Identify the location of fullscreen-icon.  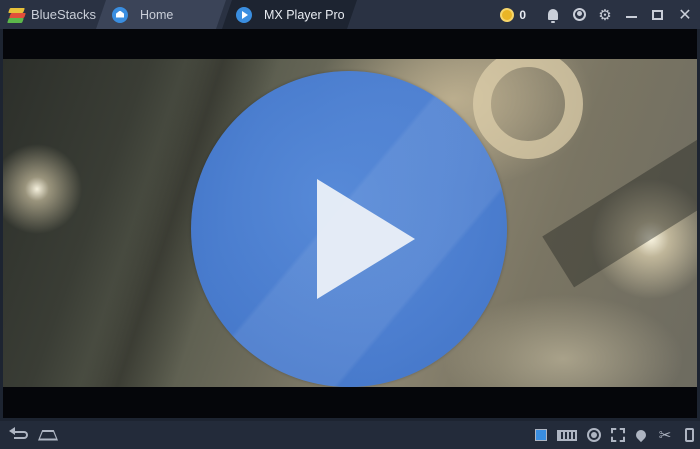
(618, 435).